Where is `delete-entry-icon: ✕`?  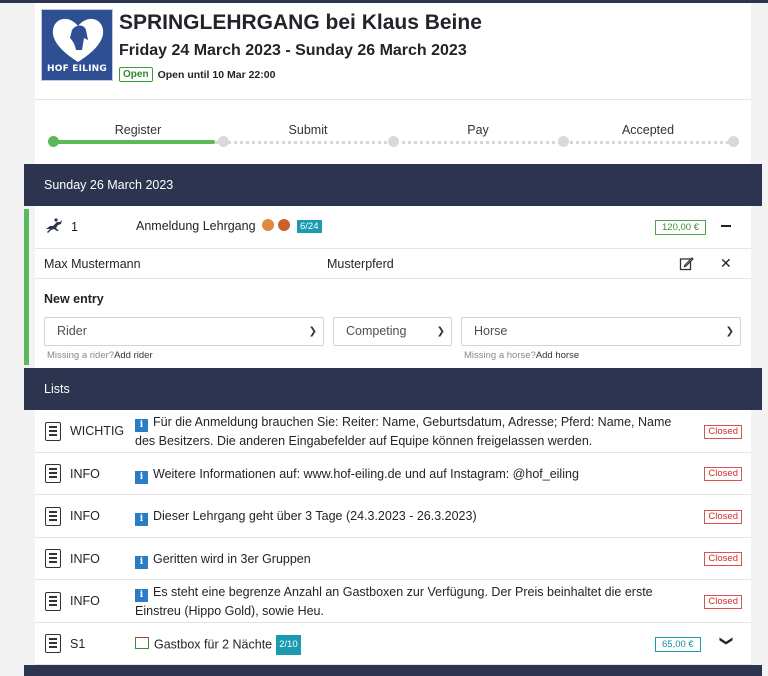
delete-entry-icon: ✕ is located at coordinates (726, 263).